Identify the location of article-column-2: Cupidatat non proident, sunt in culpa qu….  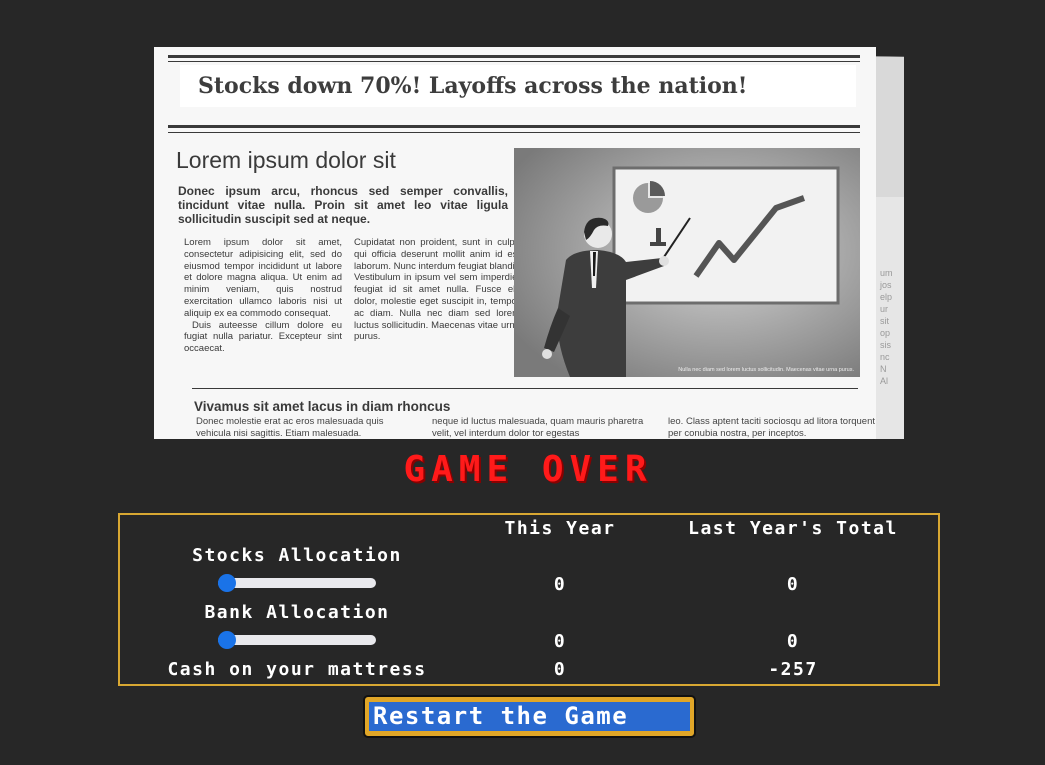
(437, 290).